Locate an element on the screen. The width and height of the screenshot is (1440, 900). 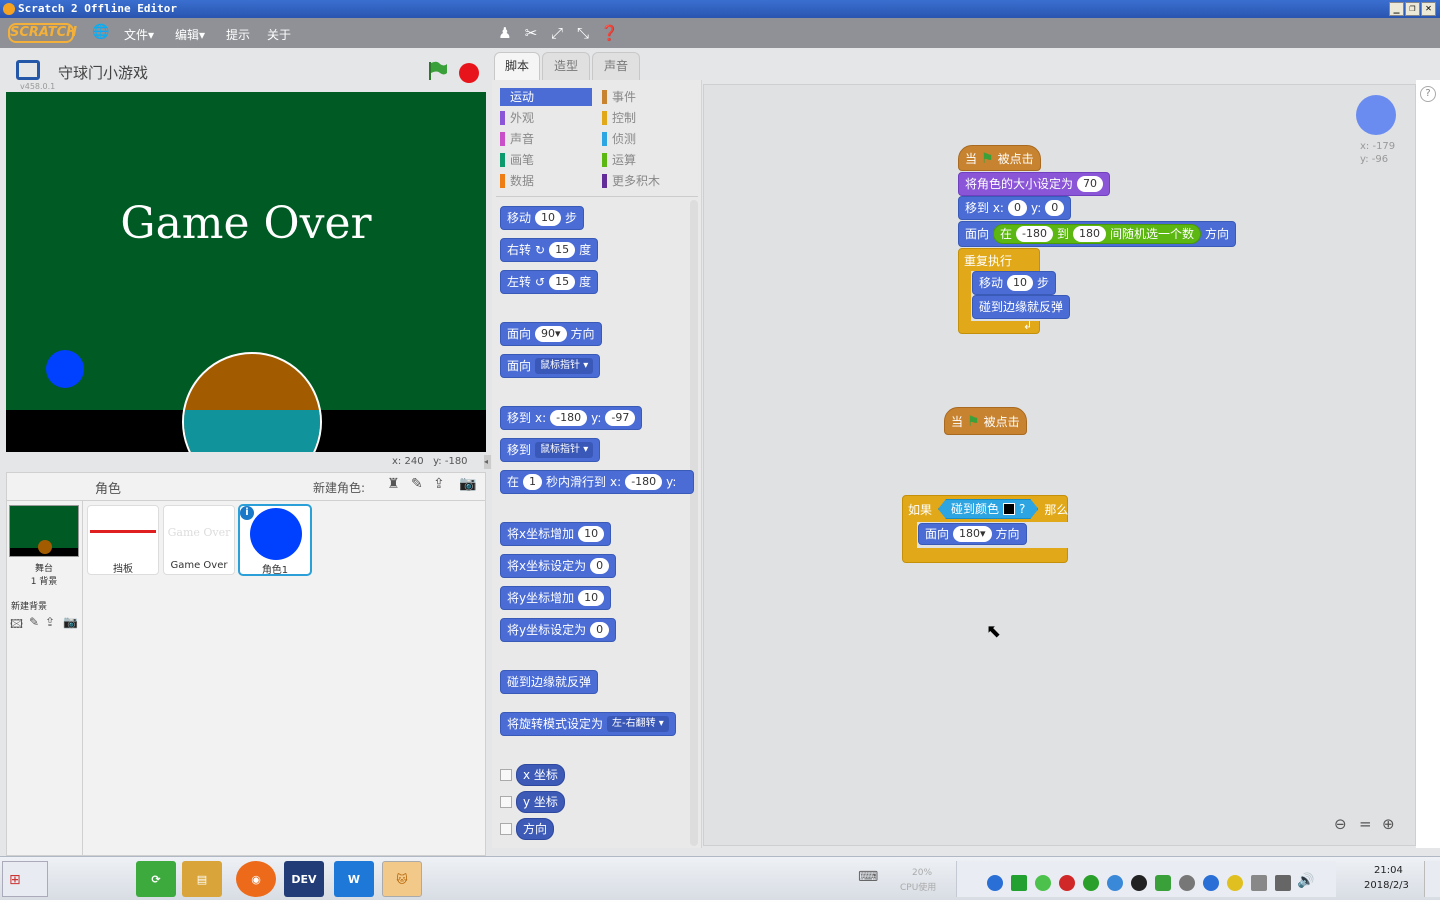
tray-device-icon is located at coordinates (1283, 883).